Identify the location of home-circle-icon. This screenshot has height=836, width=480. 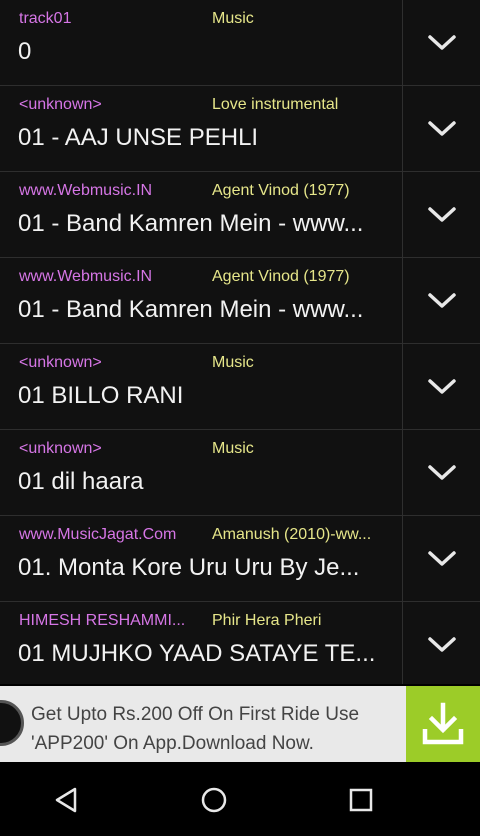
(214, 800).